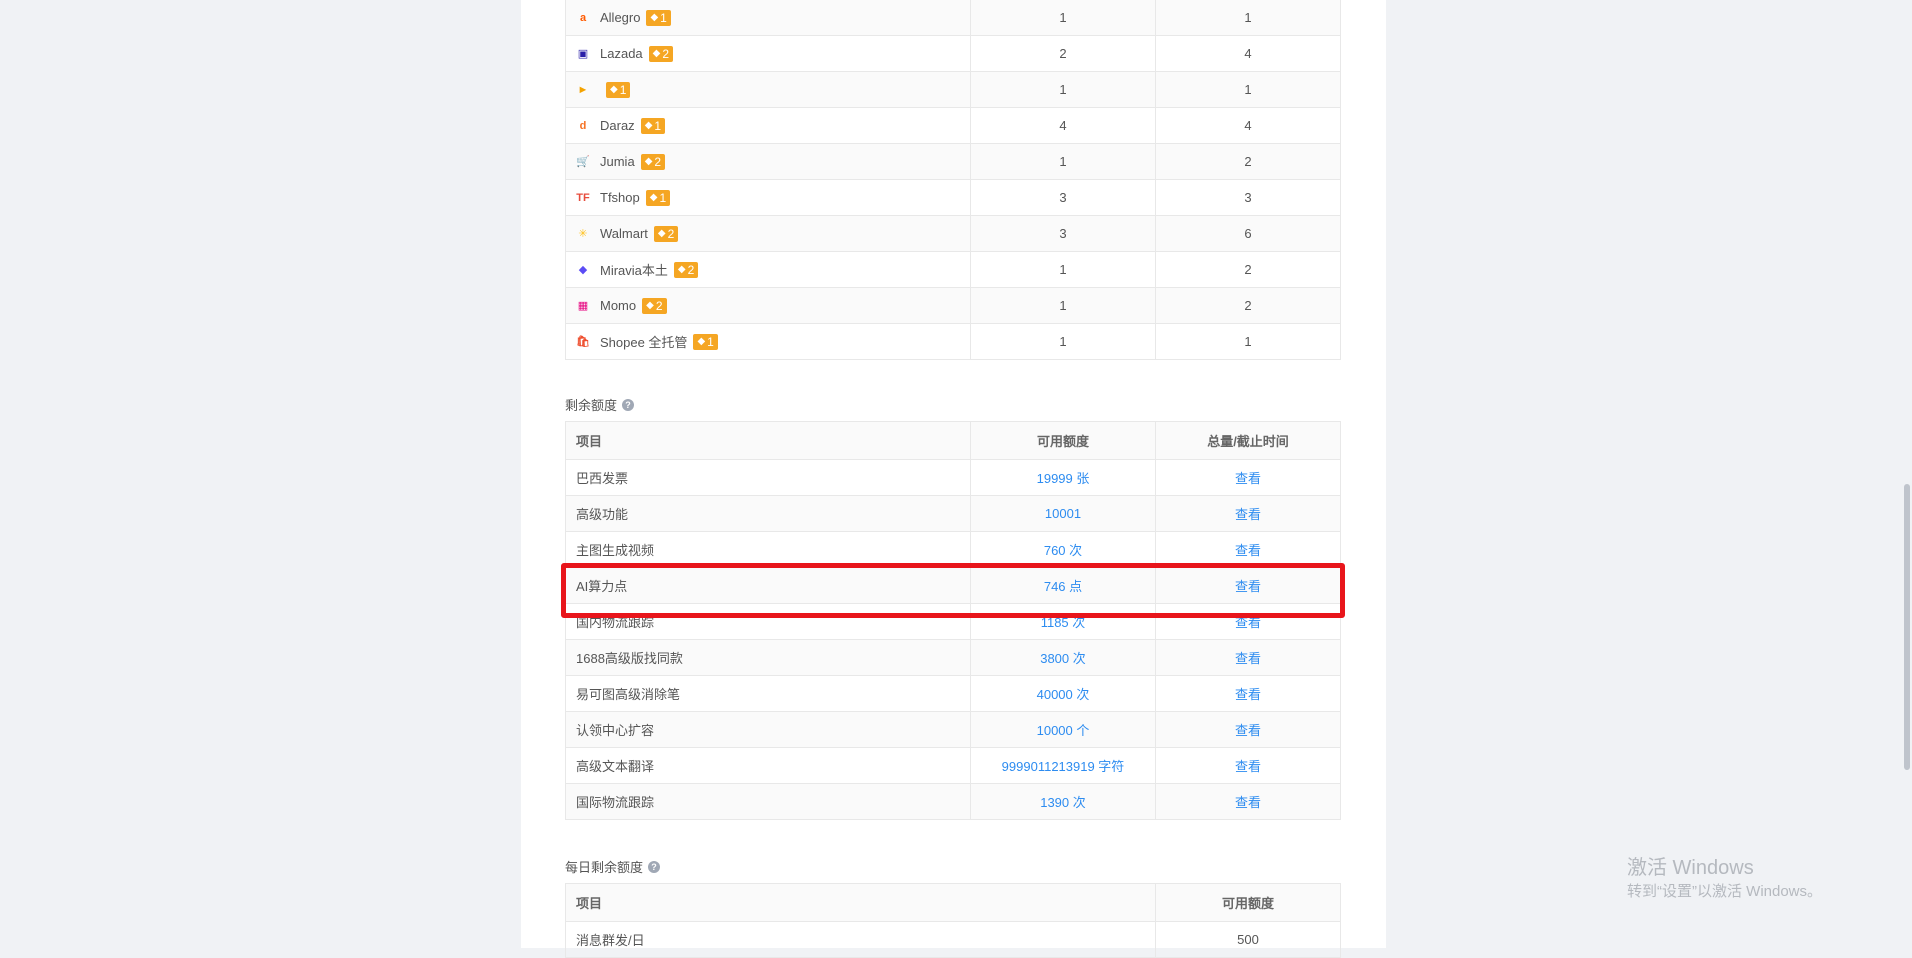 The image size is (1912, 958). I want to click on table-row: 高级文本翻译 9999011213919 字符 查看, so click(953, 765).